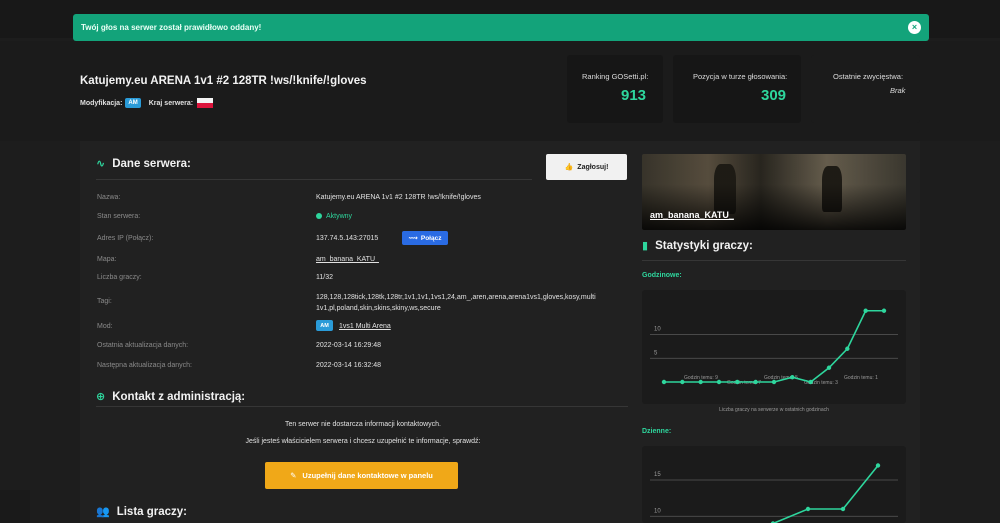 The width and height of the screenshot is (1000, 523). What do you see at coordinates (15, 506) in the screenshot?
I see `left-edge-panel` at bounding box center [15, 506].